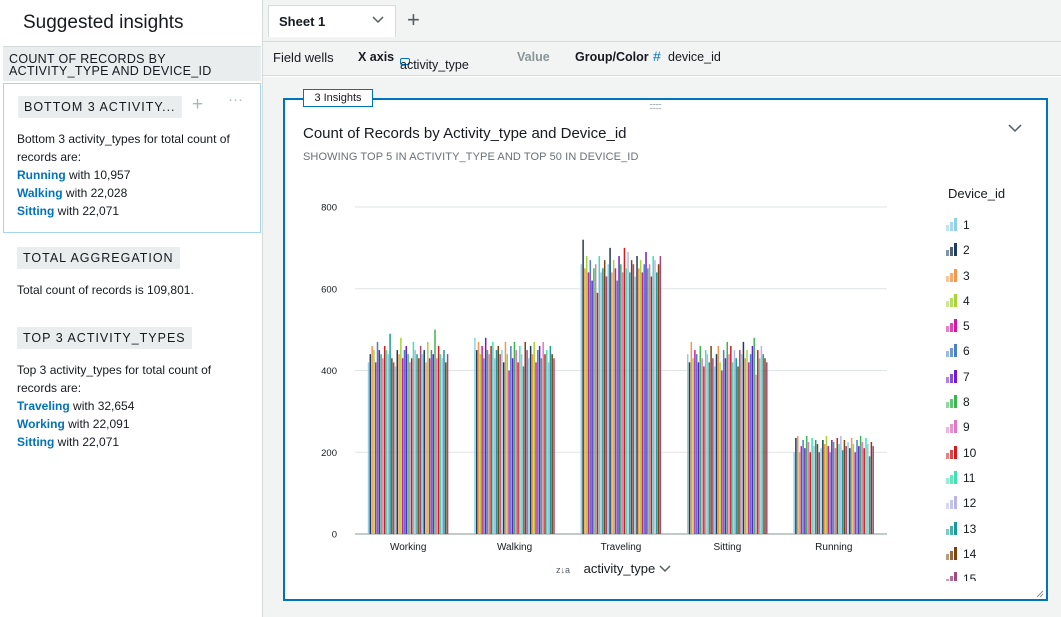 Image resolution: width=1061 pixels, height=617 pixels. I want to click on legend-item: 8, so click(991, 407).